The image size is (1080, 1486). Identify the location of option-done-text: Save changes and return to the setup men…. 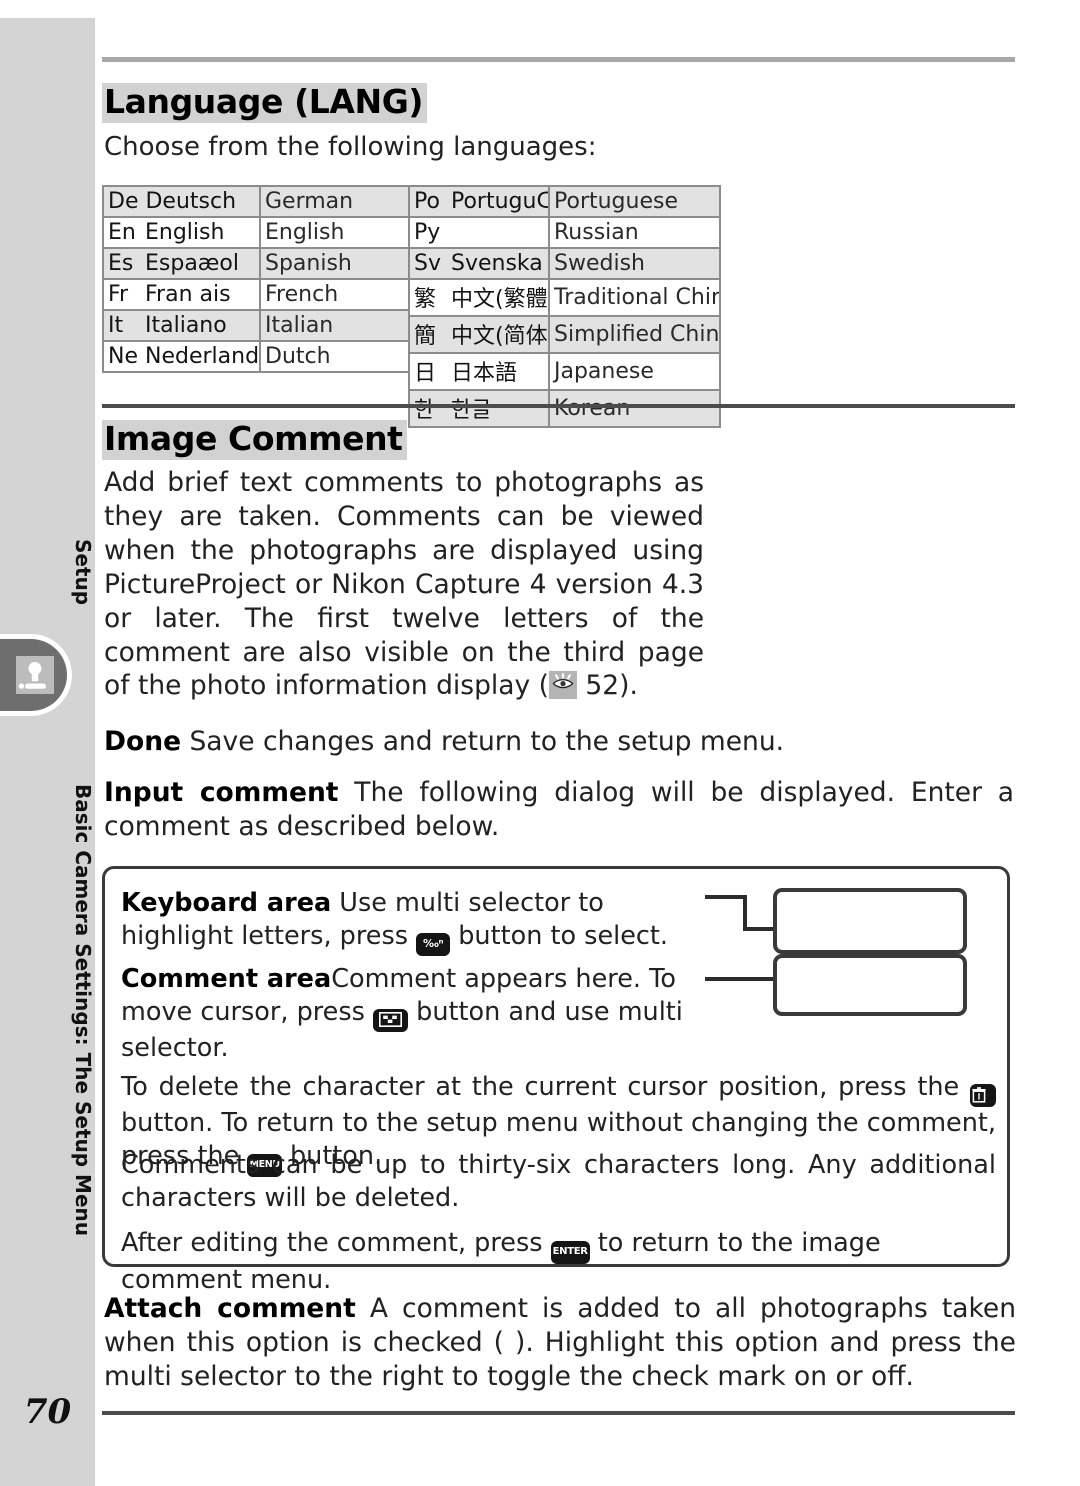
(483, 741).